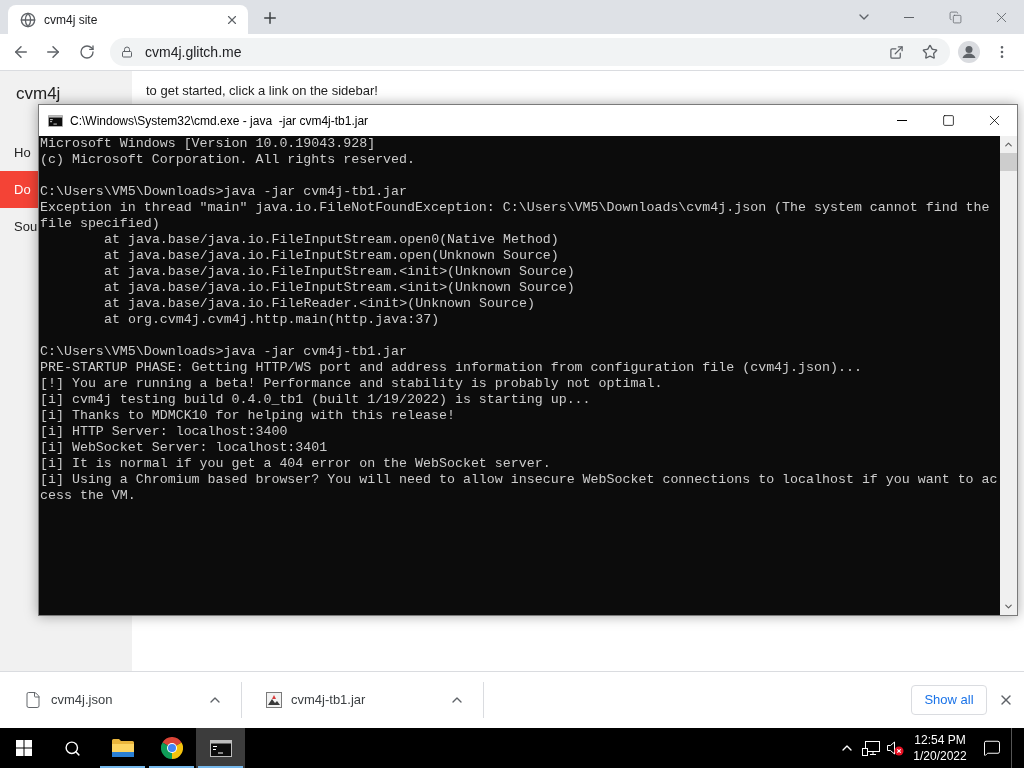  I want to click on address-text: cvm4j.glitch.me, so click(193, 52).